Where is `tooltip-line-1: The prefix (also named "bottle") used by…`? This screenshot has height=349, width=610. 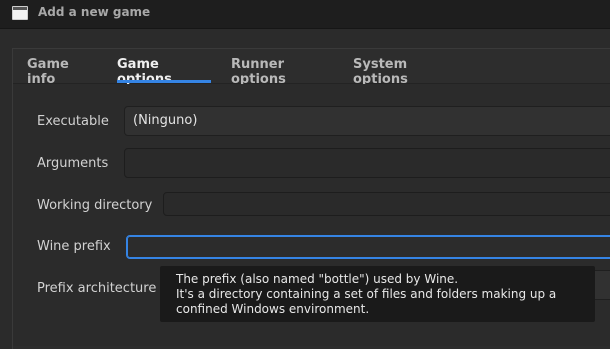 tooltip-line-1: The prefix (also named "bottle") used by… is located at coordinates (317, 279).